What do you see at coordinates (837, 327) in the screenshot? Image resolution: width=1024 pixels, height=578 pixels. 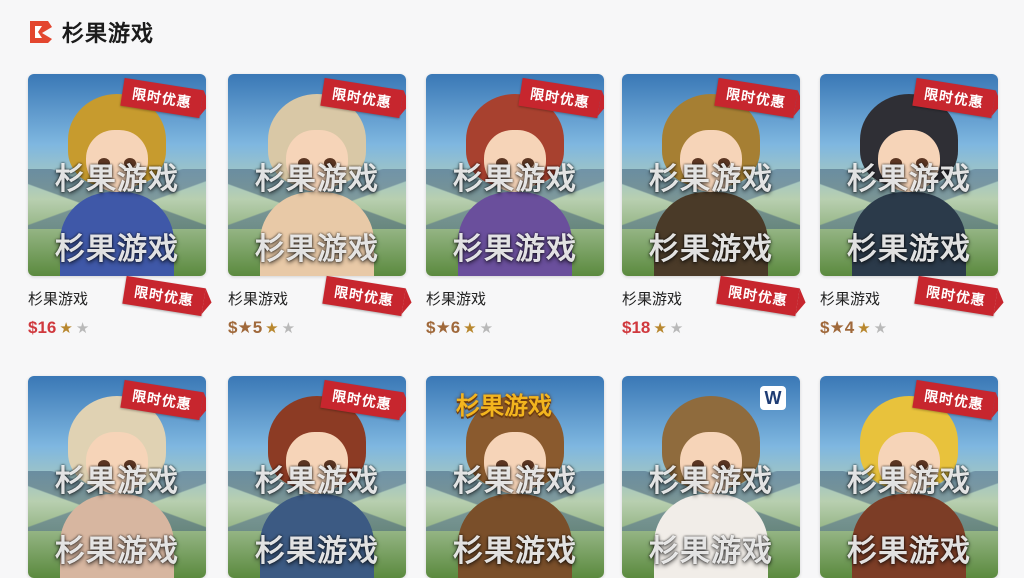 I see `price-label: $★4` at bounding box center [837, 327].